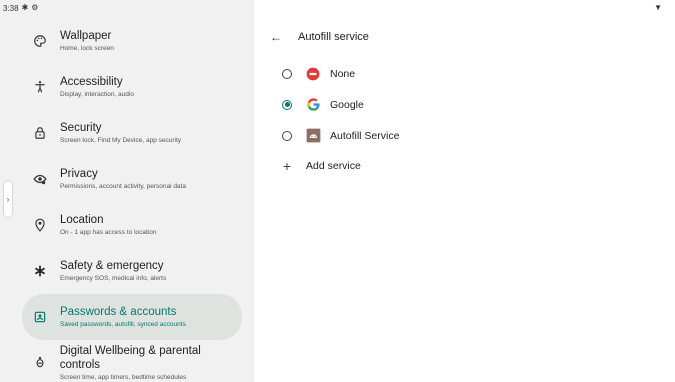 This screenshot has width=675, height=382. Describe the element at coordinates (25, 7) in the screenshot. I see `settings-icon: ✱` at that location.